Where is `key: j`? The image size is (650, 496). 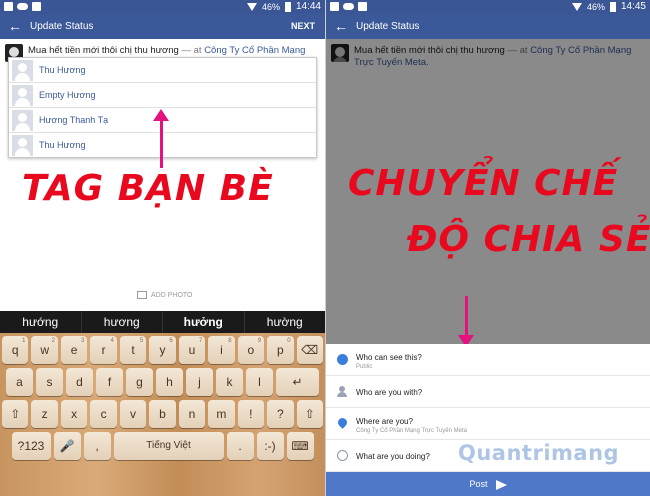 key: j is located at coordinates (199, 382).